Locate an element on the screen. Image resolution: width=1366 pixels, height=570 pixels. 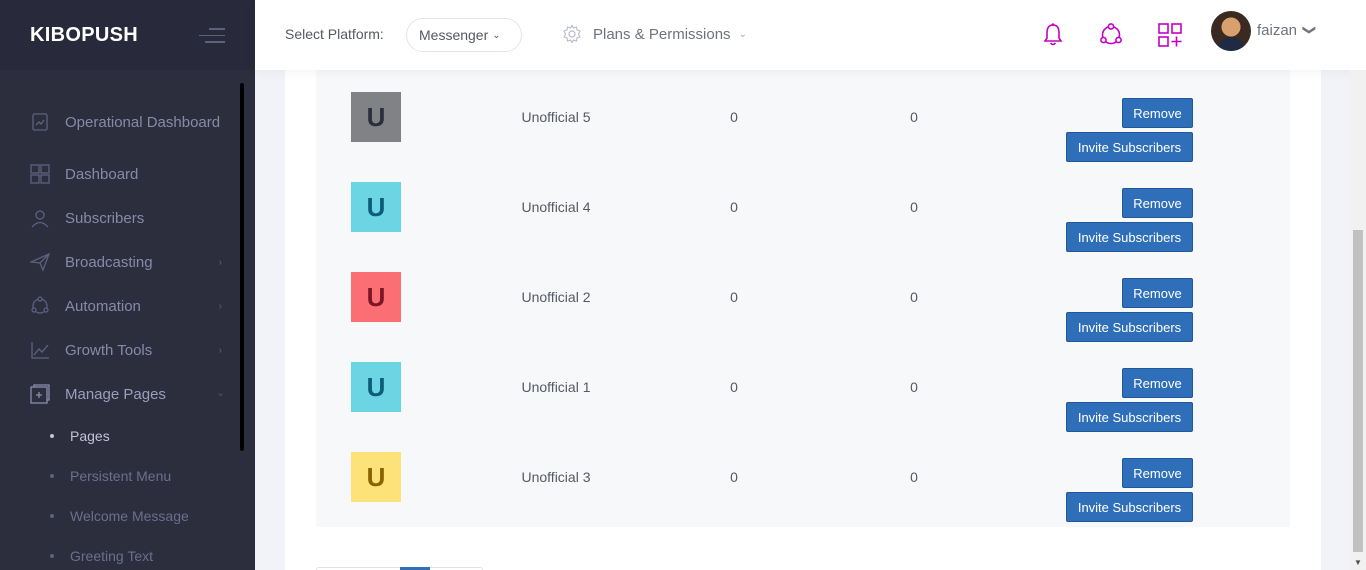
plans-permissions-menu: Plans & Permissions ⌄ is located at coordinates (654, 34).